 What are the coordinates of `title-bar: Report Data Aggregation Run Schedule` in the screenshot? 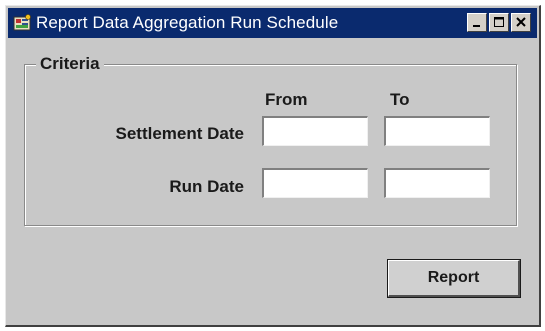 It's located at (272, 23).